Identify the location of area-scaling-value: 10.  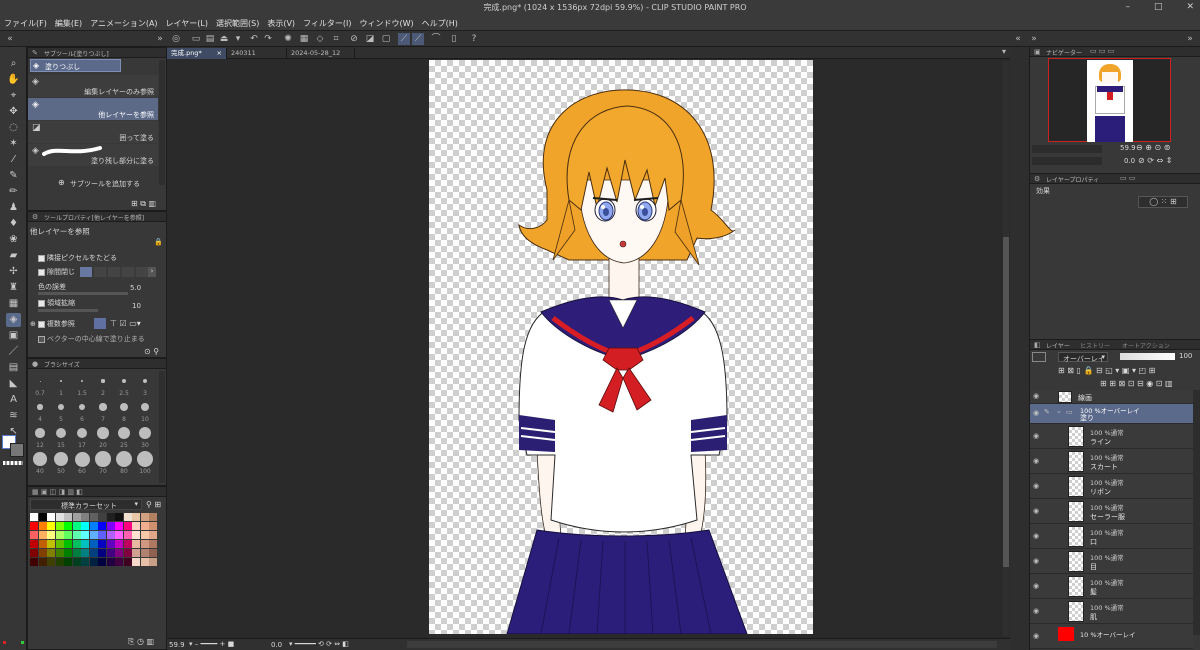
(136, 306).